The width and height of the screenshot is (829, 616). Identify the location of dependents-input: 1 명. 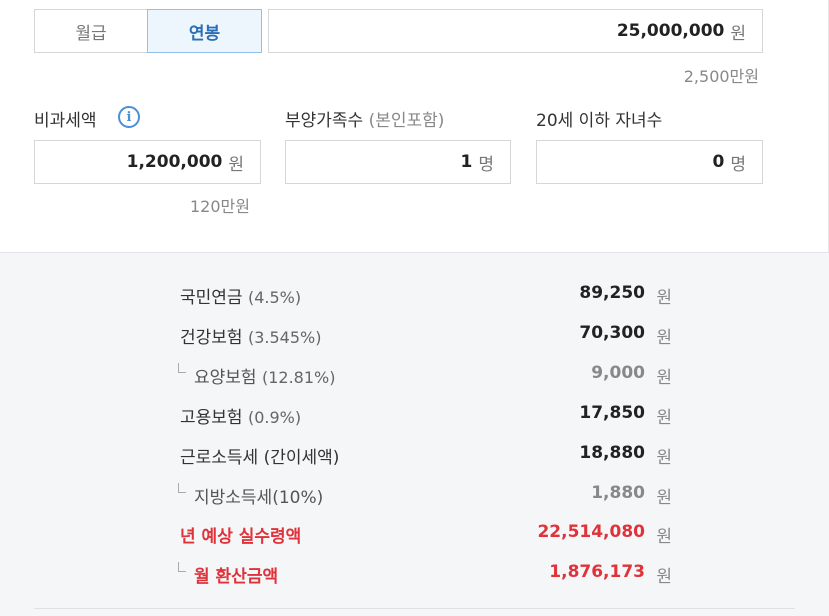
(398, 162).